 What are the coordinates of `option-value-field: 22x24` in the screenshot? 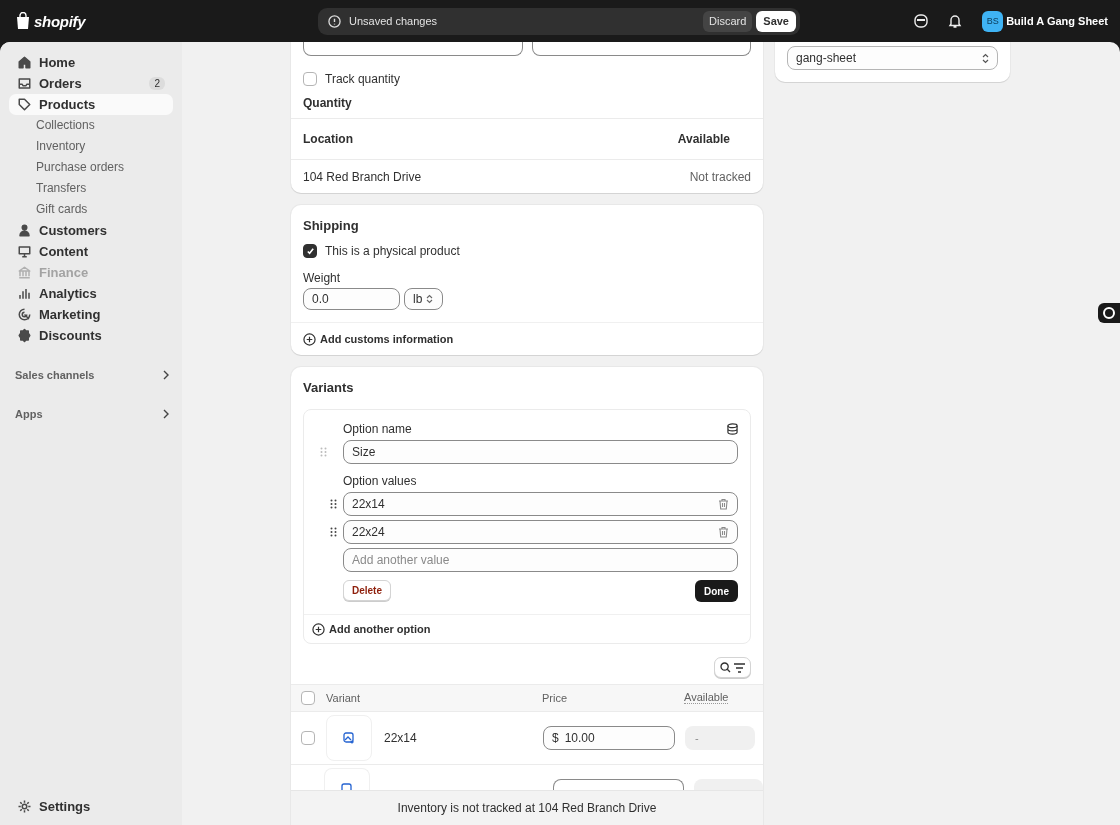 It's located at (540, 532).